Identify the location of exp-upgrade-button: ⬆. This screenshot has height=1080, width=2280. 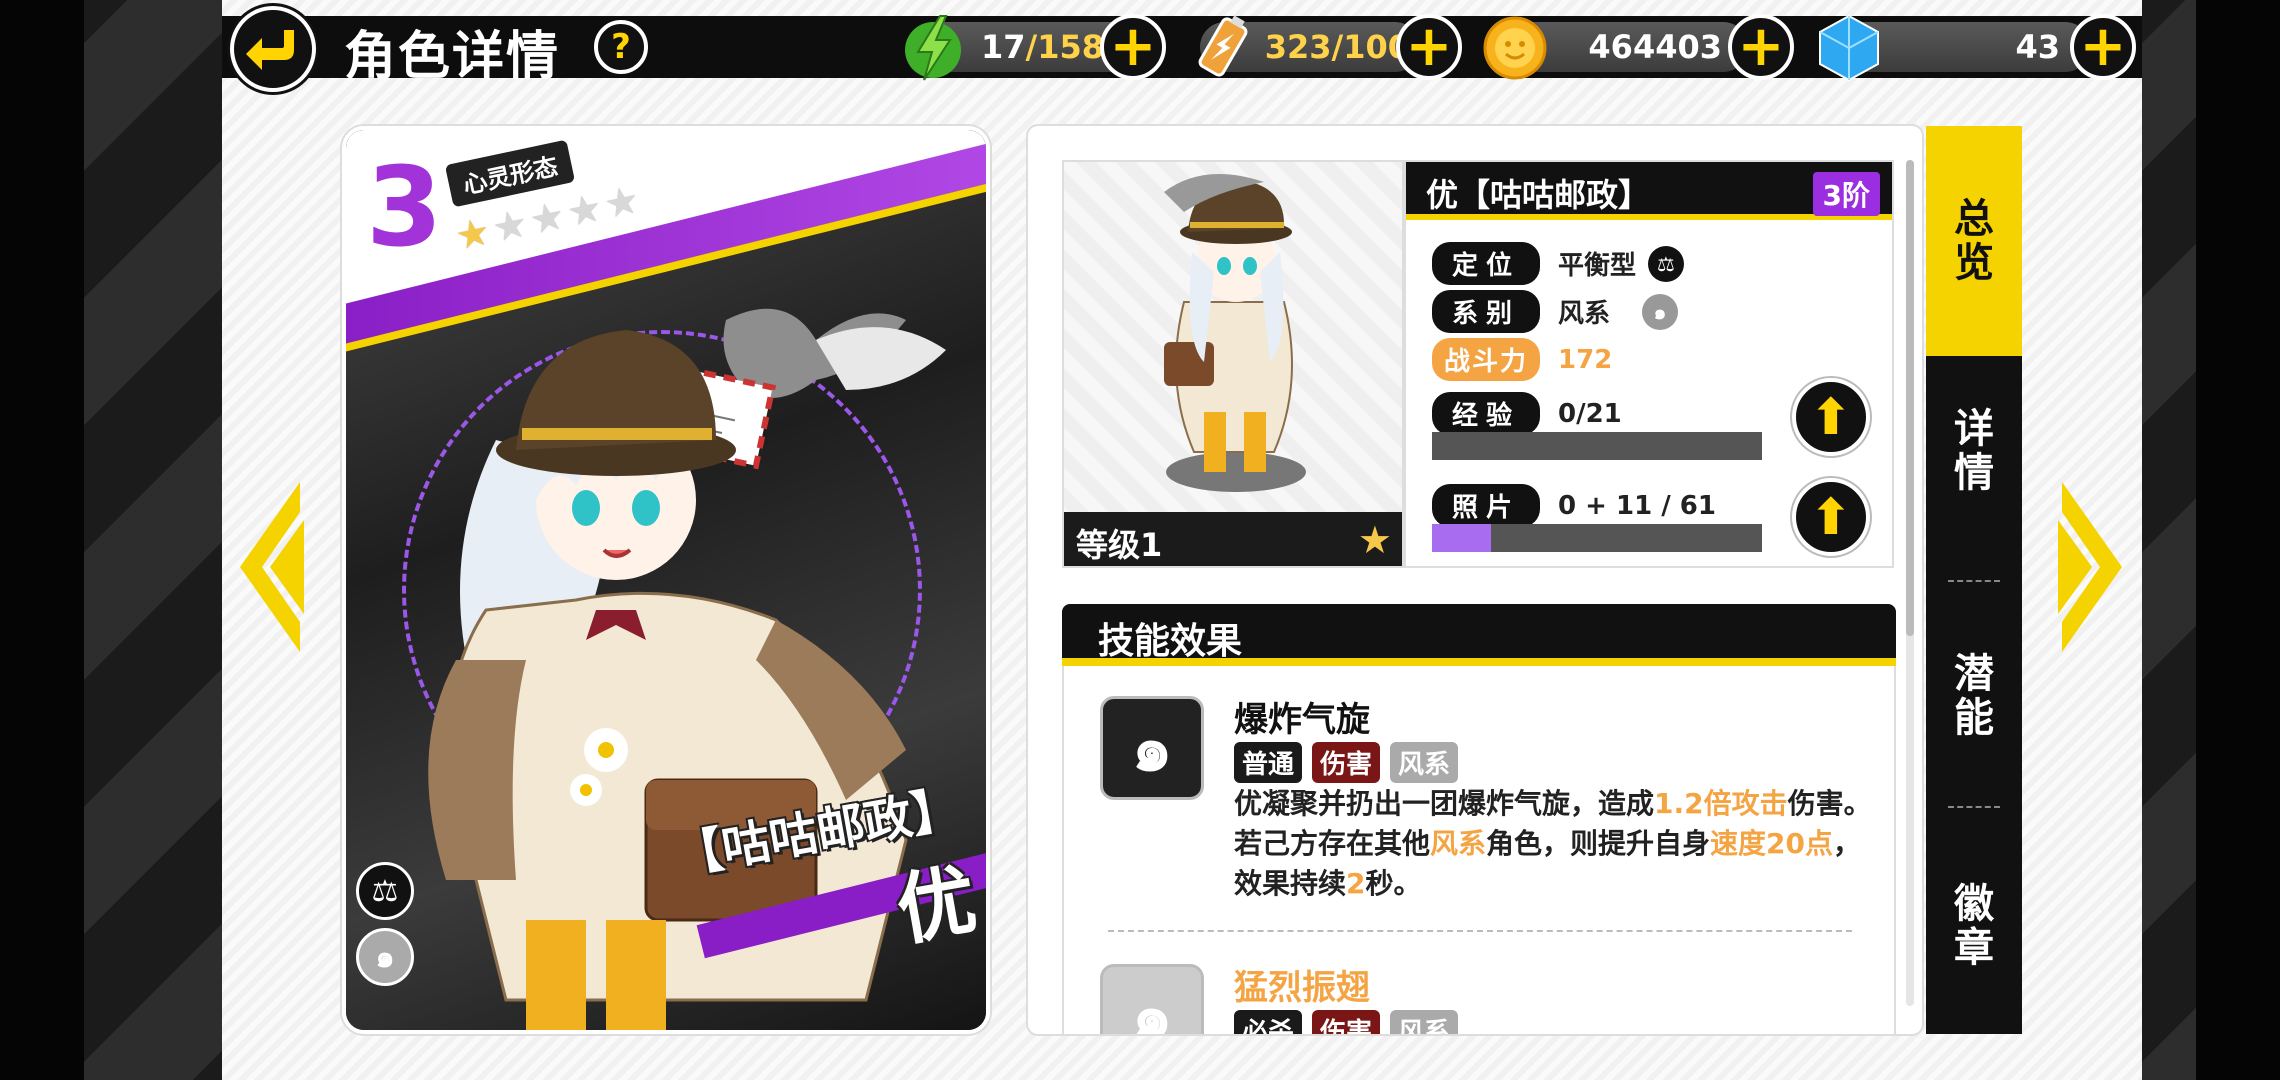
(1831, 417).